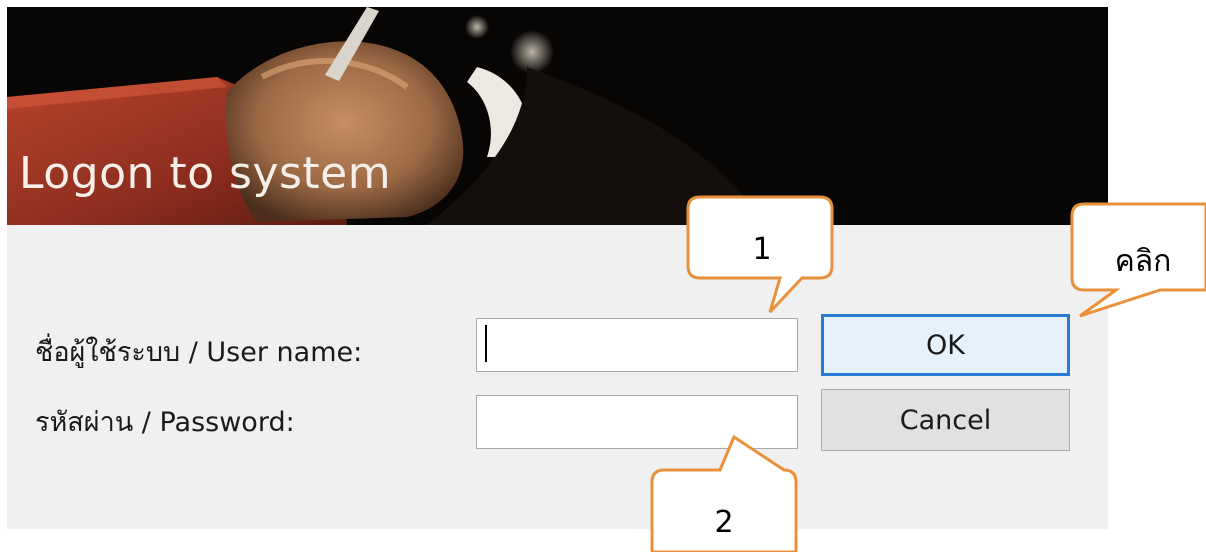  What do you see at coordinates (724, 522) in the screenshot?
I see `callout-2-label: 2` at bounding box center [724, 522].